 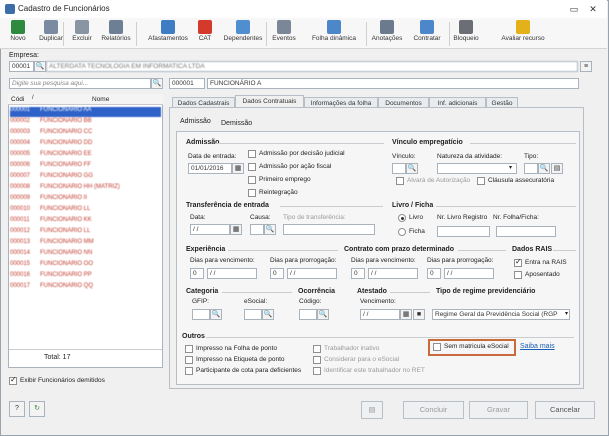 What do you see at coordinates (481, 181) in the screenshot?
I see `clausula-checkbox` at bounding box center [481, 181].